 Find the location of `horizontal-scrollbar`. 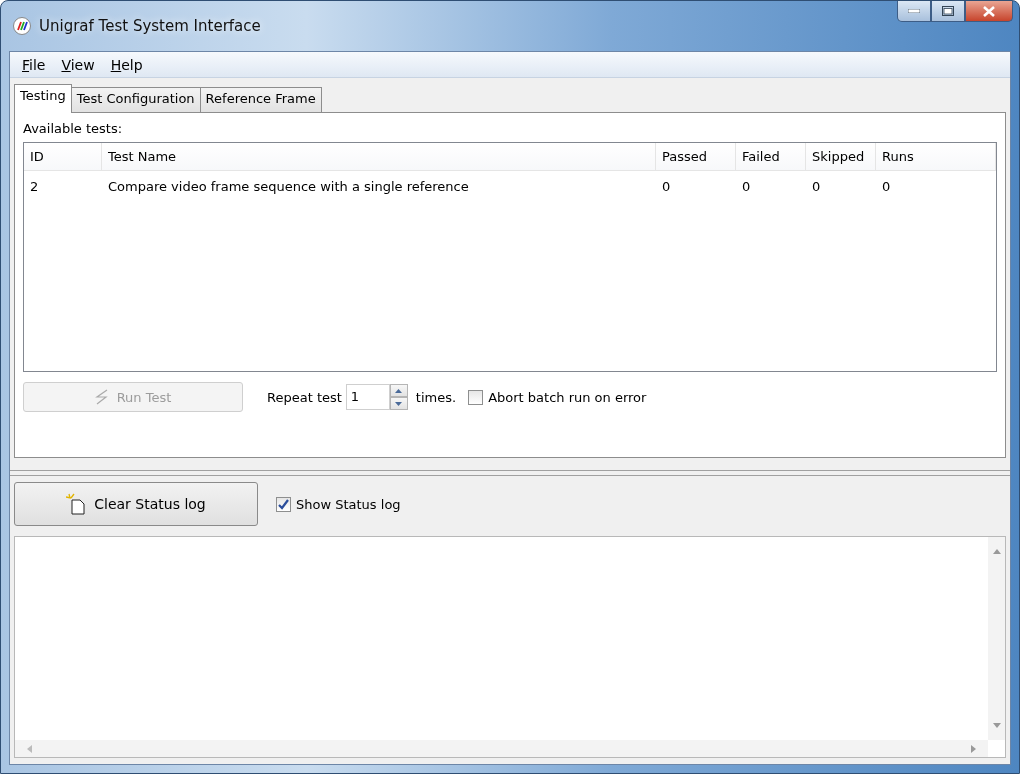

horizontal-scrollbar is located at coordinates (501, 748).